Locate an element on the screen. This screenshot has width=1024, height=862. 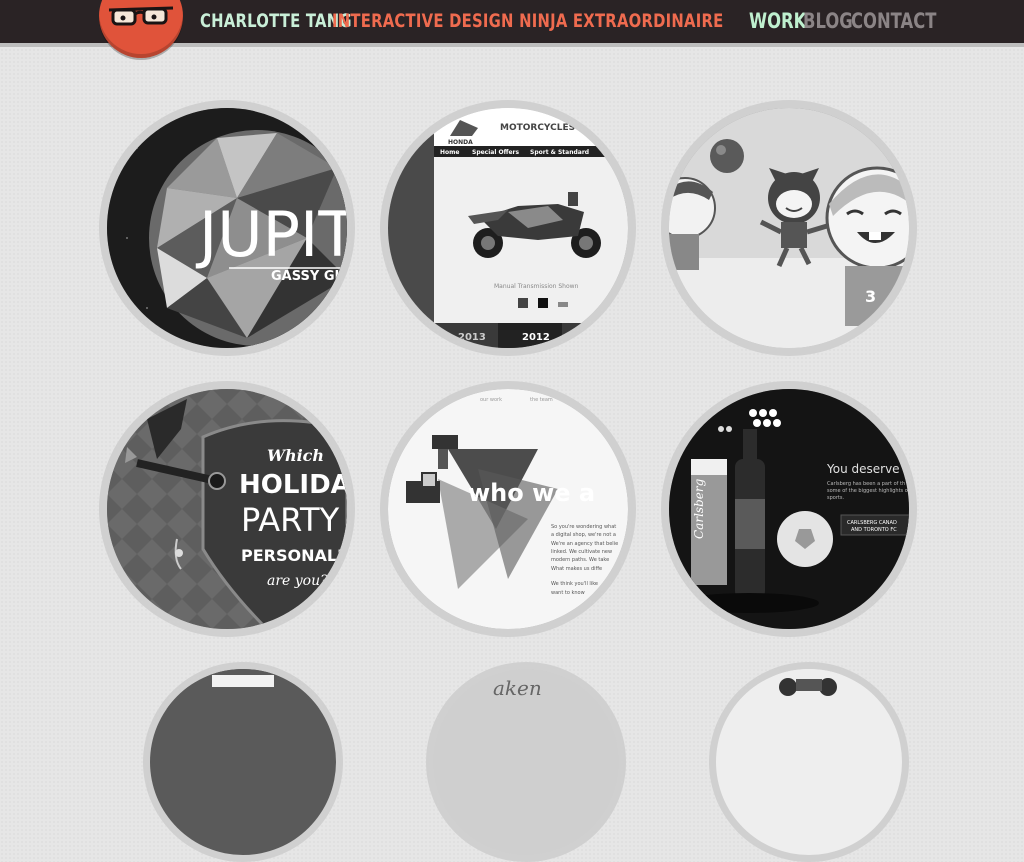
honda-menu-offers: Special Offers is located at coordinates (495, 152).